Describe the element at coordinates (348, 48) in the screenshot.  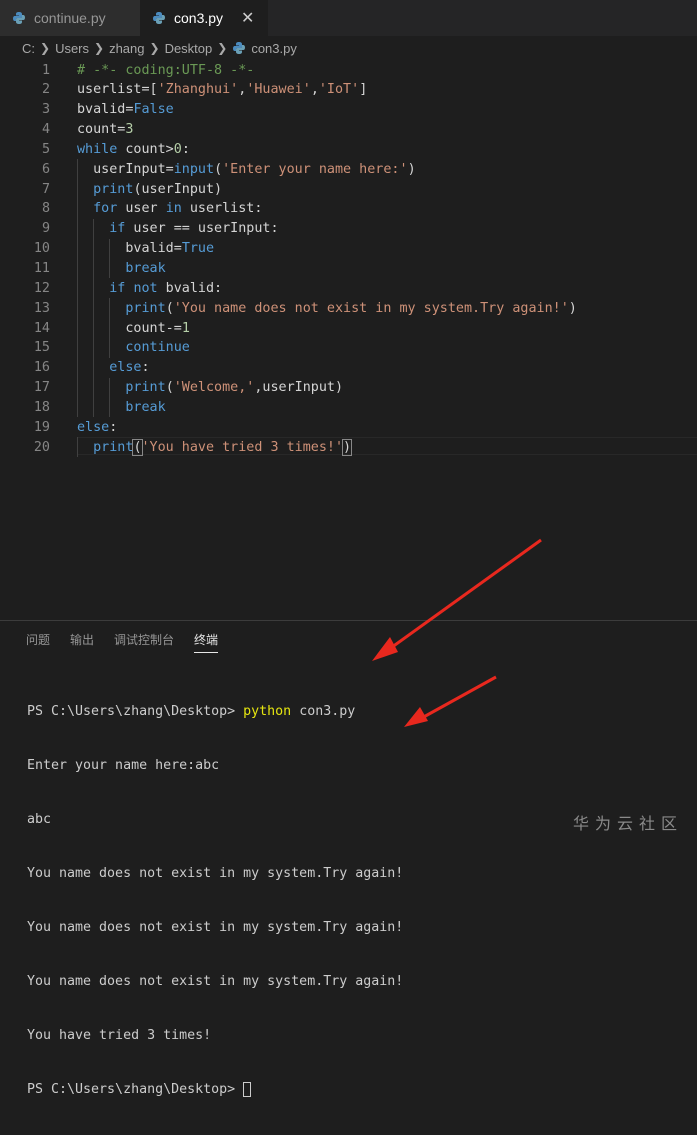
I see `breadcrumb: C: ❯ Users ❯ zhang ❯ Desktop ❯ con3.py` at that location.